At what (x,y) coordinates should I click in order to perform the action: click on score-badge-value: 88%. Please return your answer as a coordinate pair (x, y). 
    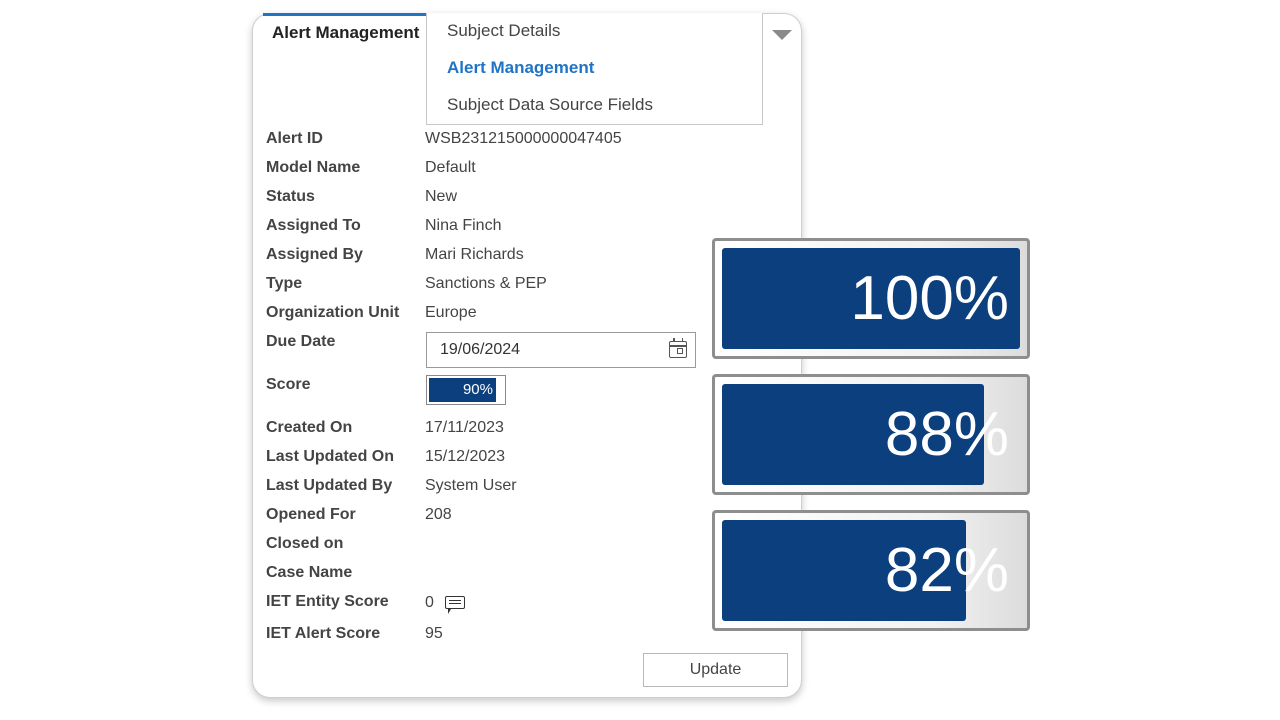
    Looking at the image, I should click on (946, 434).